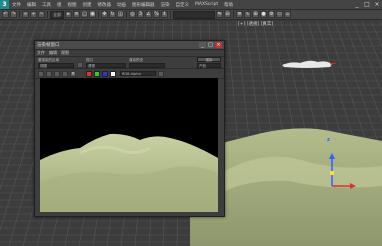 The height and width of the screenshot is (246, 382). I want to click on dialog-menubar: 文件 编辑 视图, so click(129, 53).